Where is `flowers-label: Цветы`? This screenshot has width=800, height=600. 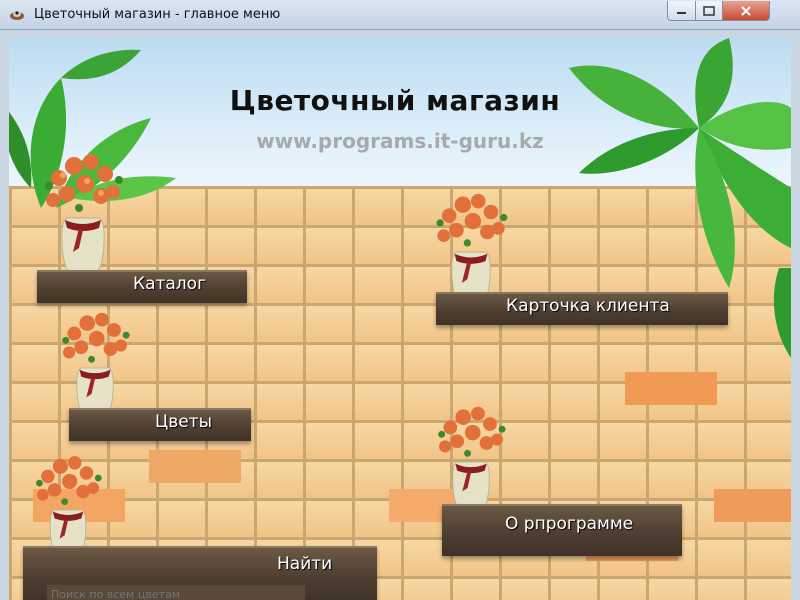 flowers-label: Цветы is located at coordinates (184, 422).